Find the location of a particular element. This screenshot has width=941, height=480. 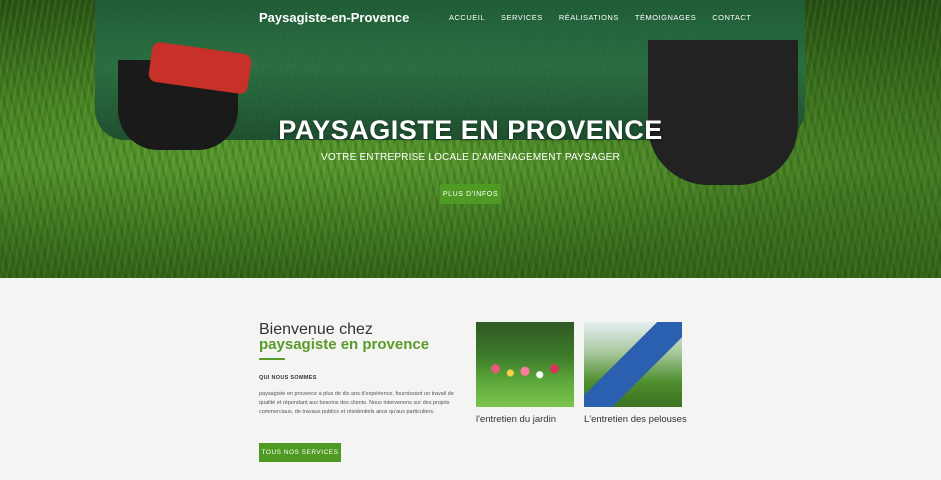

nav-link-services: SERVICES is located at coordinates (522, 17).